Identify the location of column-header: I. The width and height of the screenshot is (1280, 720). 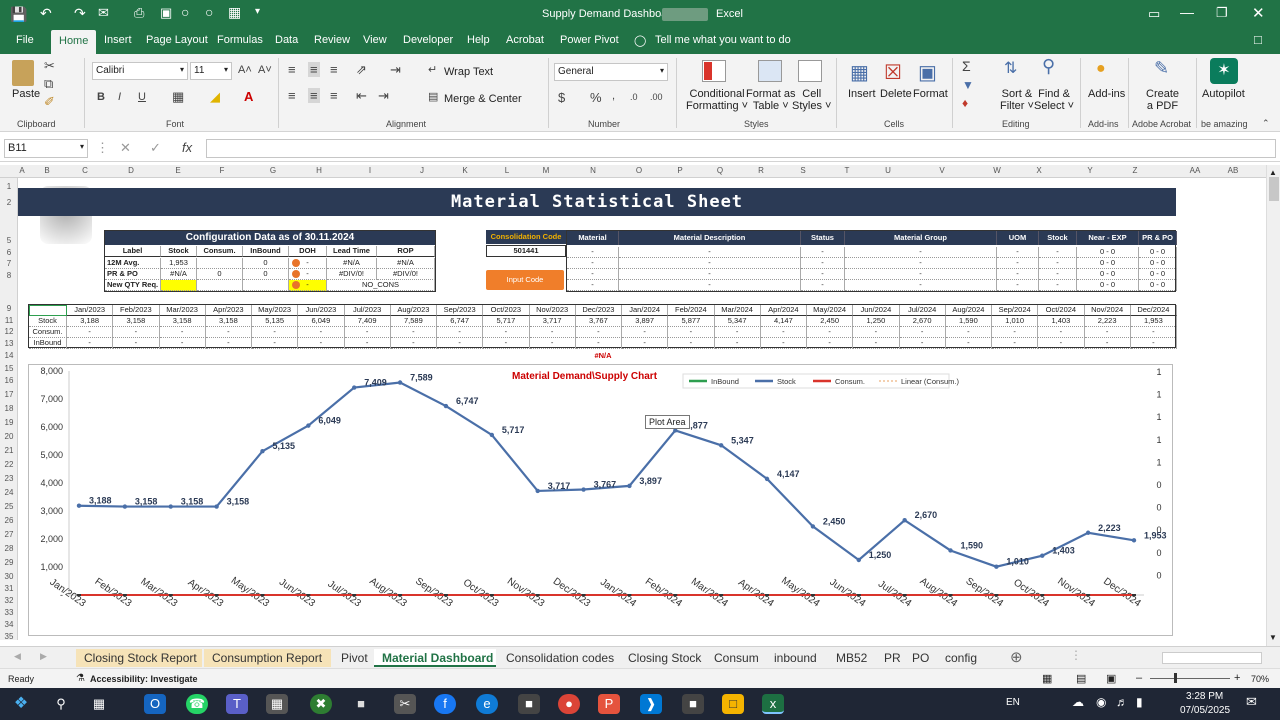
(370, 170).